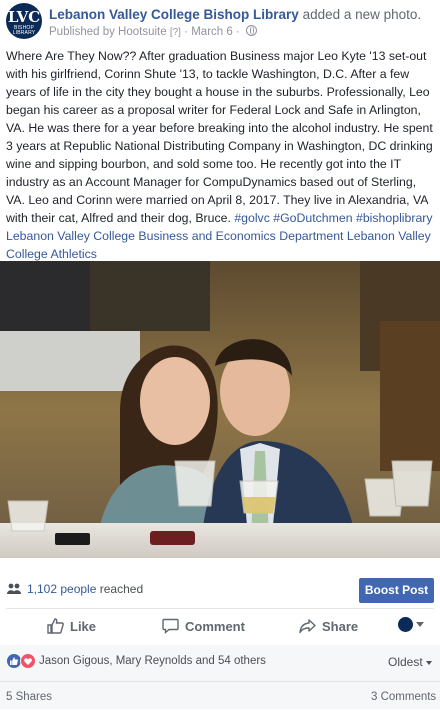 This screenshot has height=710, width=440. Describe the element at coordinates (61, 589) in the screenshot. I see `reach-count: 1,102 people` at that location.